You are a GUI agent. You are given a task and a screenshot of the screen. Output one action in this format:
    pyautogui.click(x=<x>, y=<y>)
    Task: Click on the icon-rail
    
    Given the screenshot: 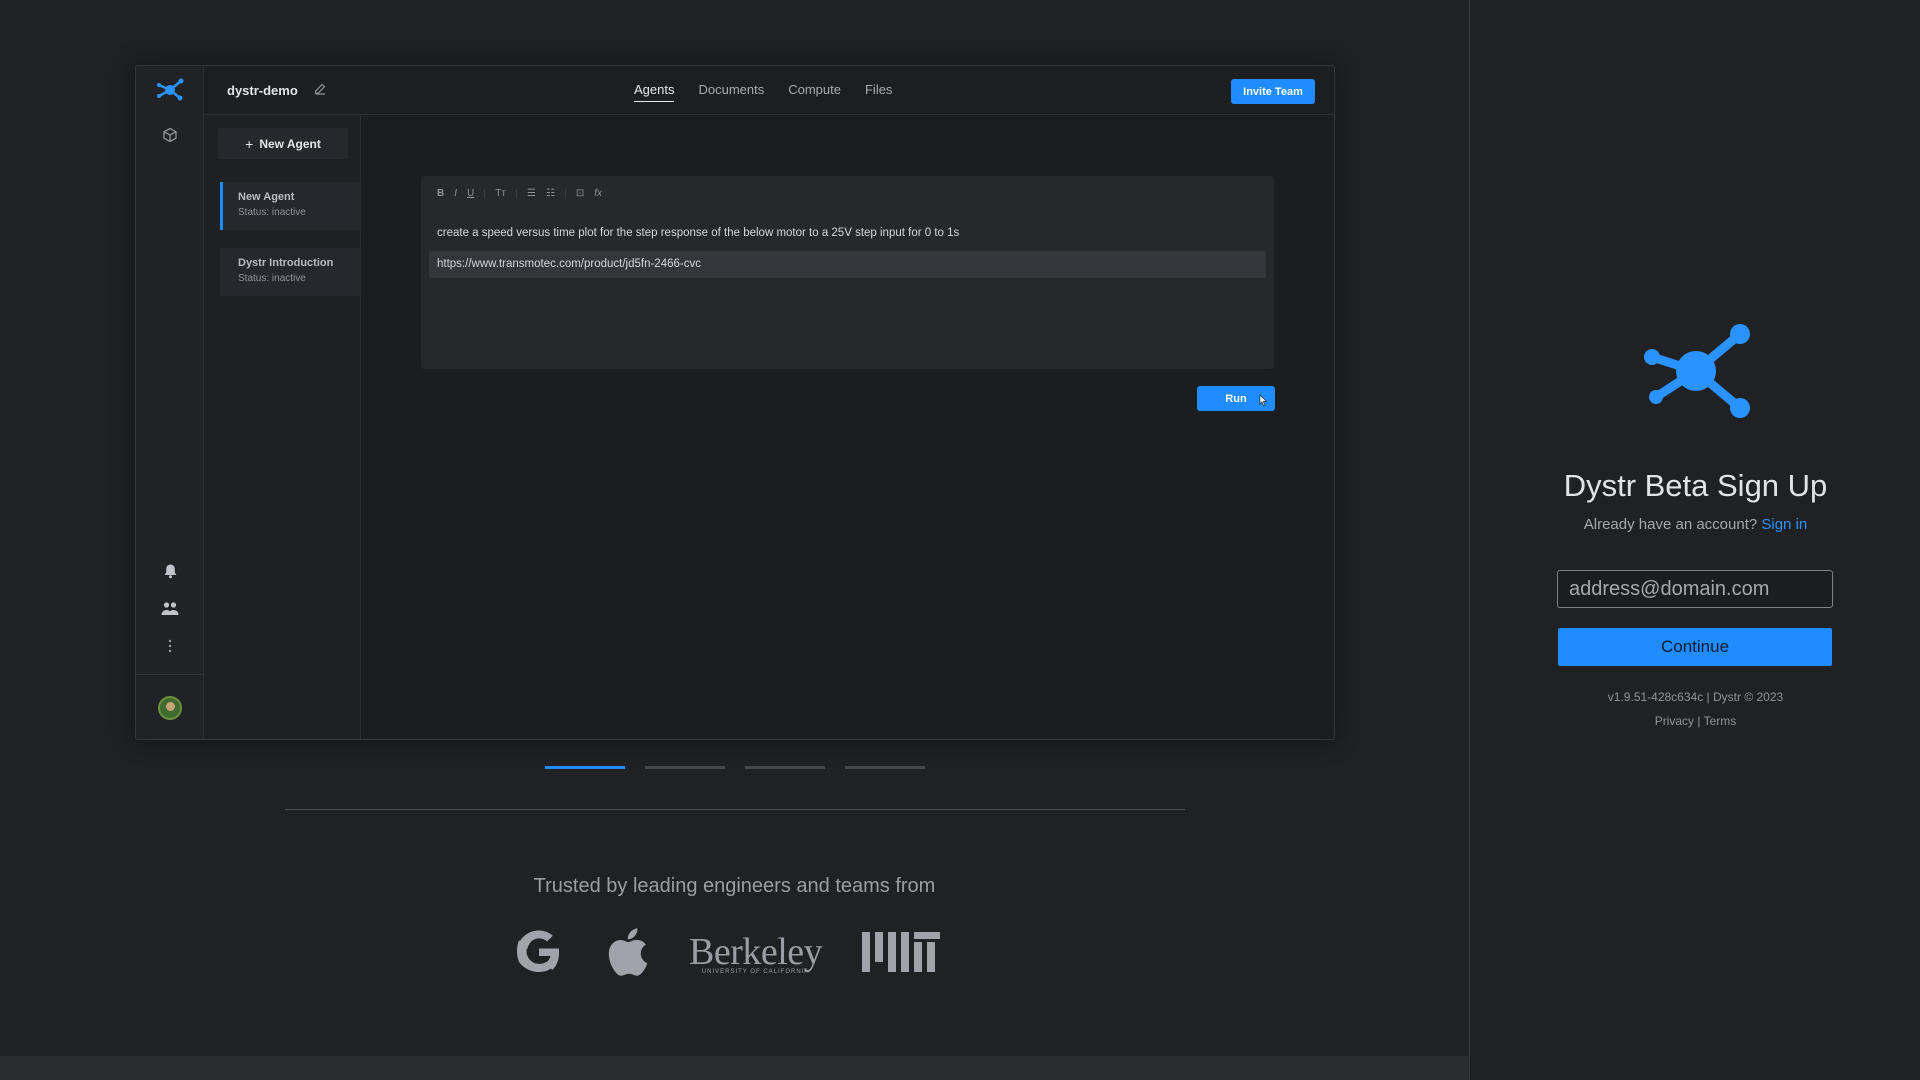 What is the action you would take?
    pyautogui.click(x=170, y=402)
    